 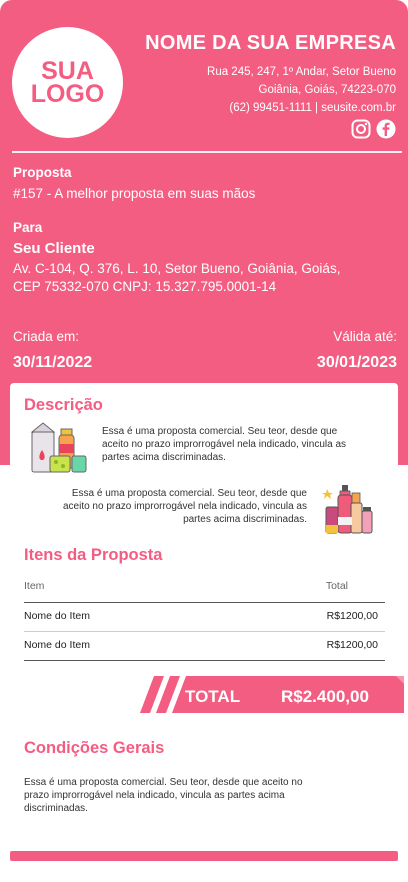 I want to click on items-title: Itens da Proposta, so click(x=93, y=555).